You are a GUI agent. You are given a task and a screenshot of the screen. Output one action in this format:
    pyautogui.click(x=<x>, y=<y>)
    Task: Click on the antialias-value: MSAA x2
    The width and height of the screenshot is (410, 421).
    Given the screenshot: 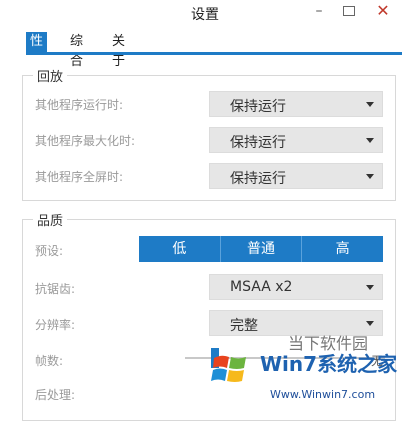 What is the action you would take?
    pyautogui.click(x=261, y=287)
    